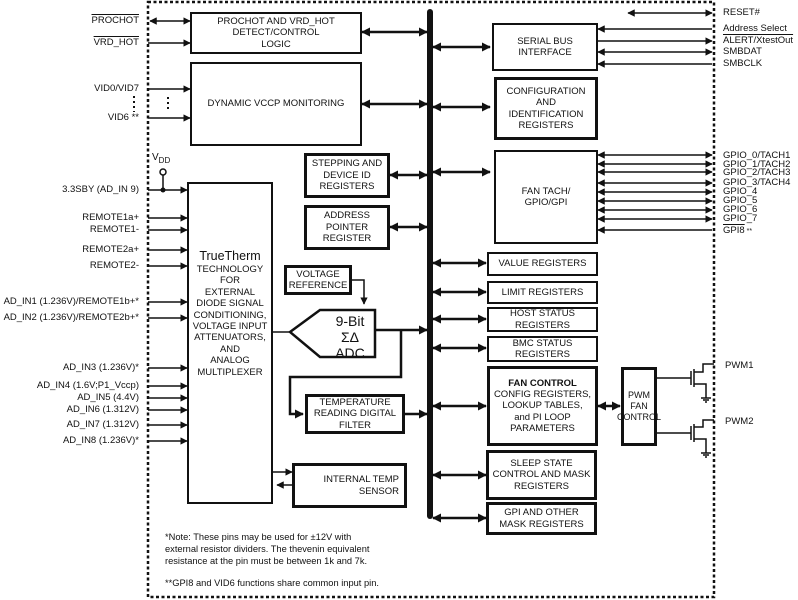 This screenshot has width=798, height=600. I want to click on block-line: VOLTAGE INPUT, so click(230, 326).